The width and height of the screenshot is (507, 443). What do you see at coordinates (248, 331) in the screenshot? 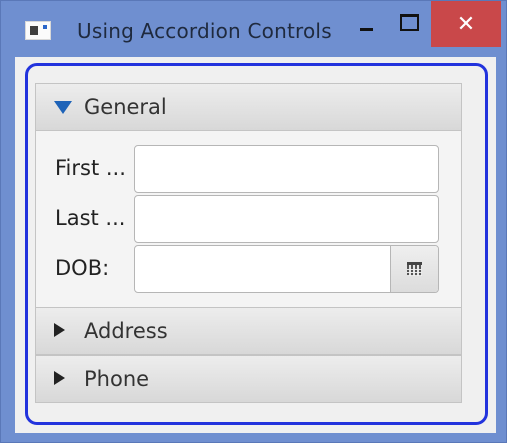
I see `pane-header-address: Address` at bounding box center [248, 331].